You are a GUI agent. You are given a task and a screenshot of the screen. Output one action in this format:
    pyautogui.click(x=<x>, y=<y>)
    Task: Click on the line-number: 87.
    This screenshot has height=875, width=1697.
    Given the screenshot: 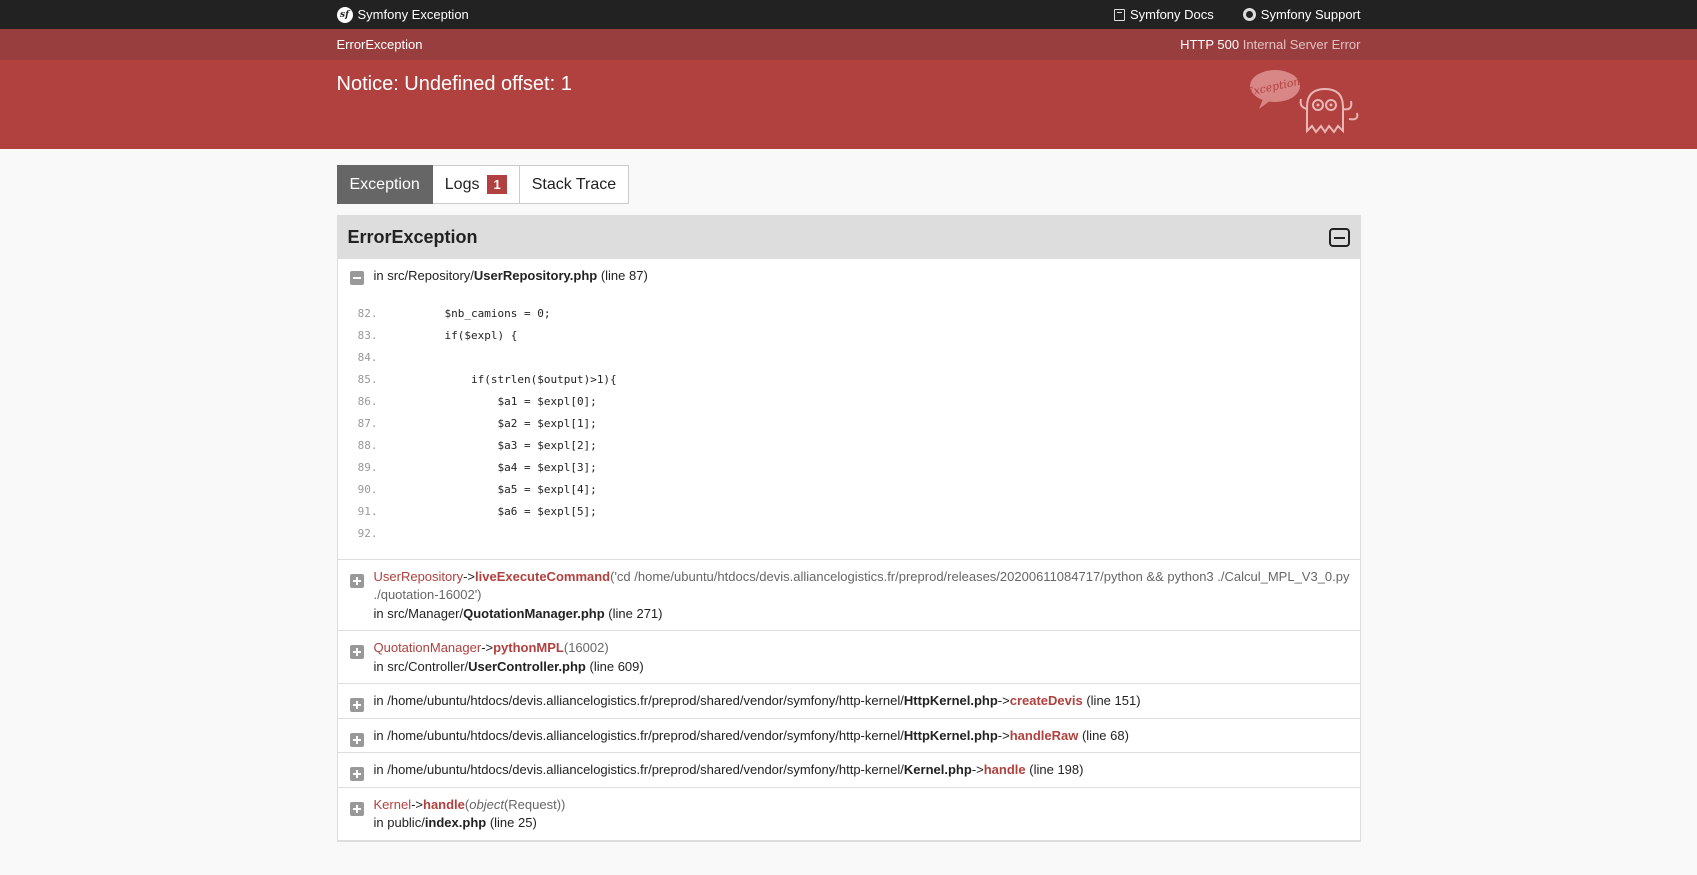 What is the action you would take?
    pyautogui.click(x=367, y=424)
    